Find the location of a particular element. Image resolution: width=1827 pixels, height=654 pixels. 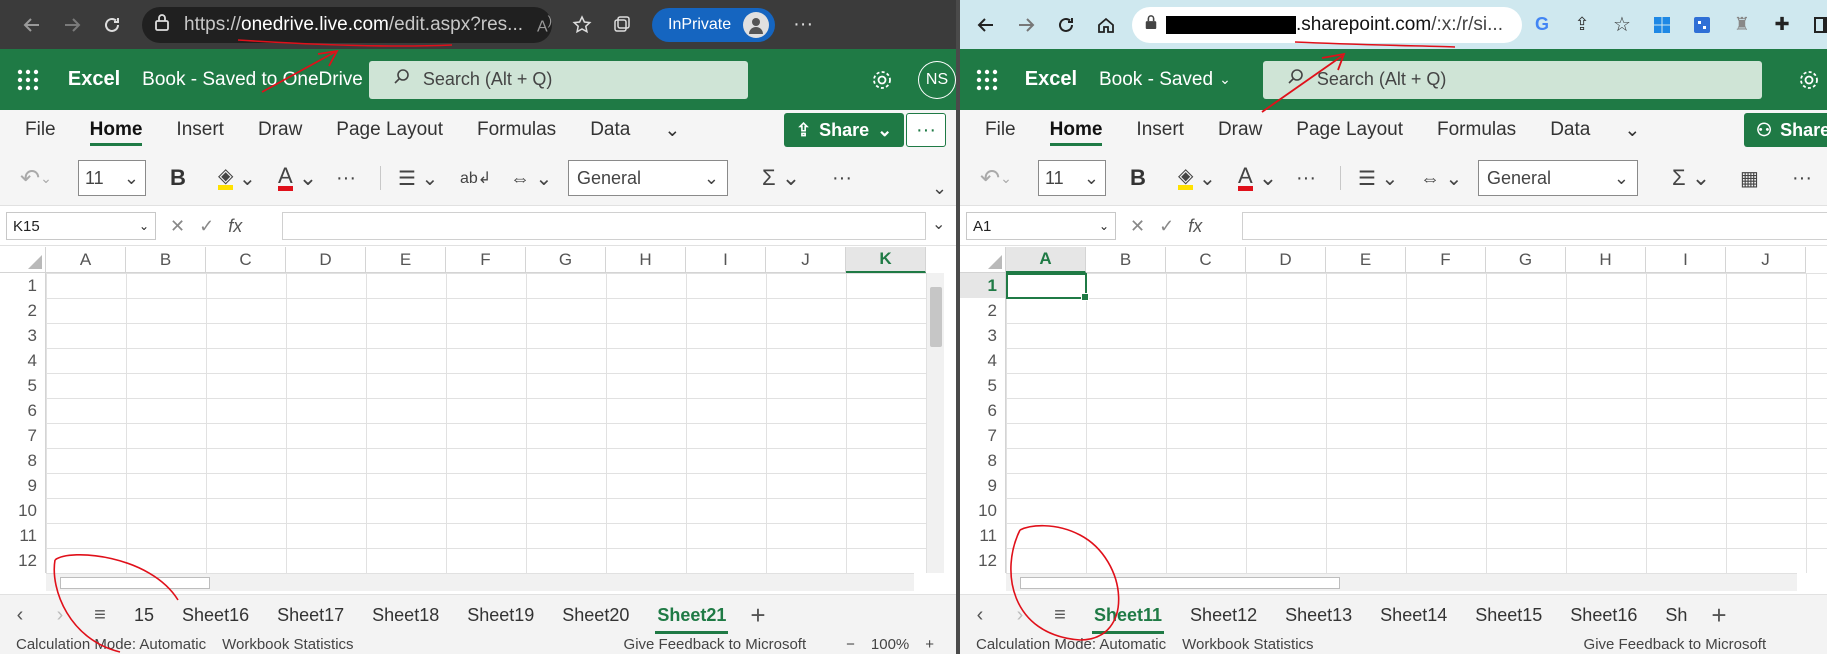

sheet-tab: Sheet20 is located at coordinates (595, 616).